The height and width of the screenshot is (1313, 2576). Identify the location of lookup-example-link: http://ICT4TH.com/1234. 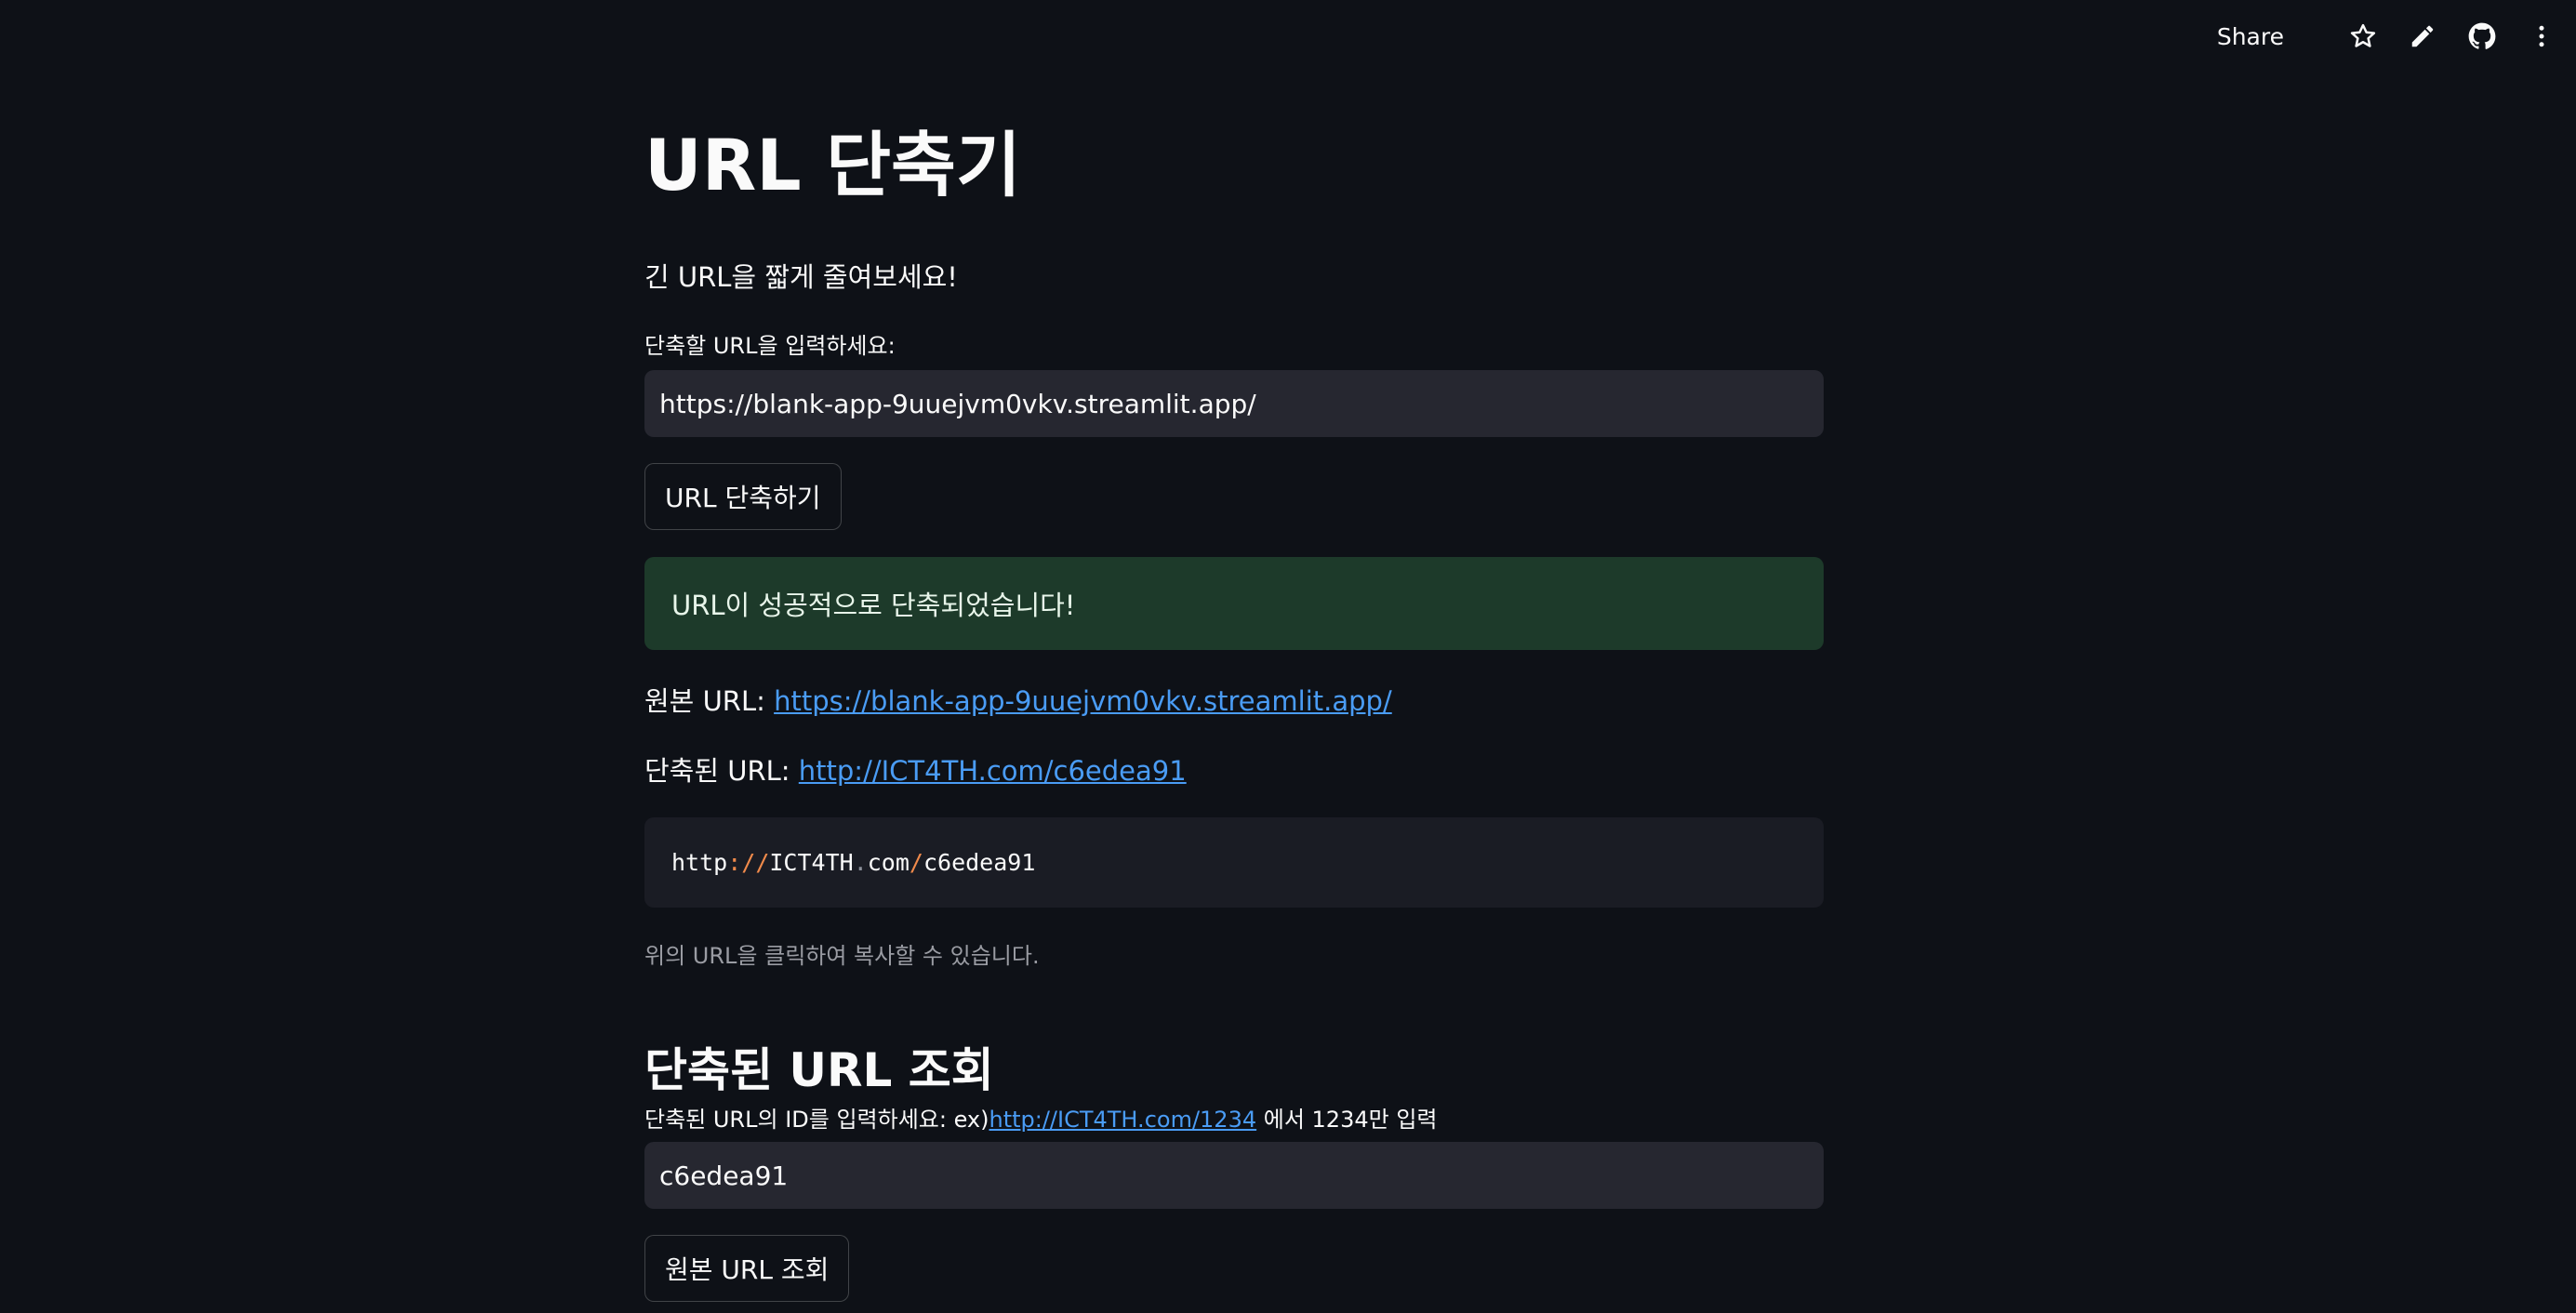
(1122, 1120).